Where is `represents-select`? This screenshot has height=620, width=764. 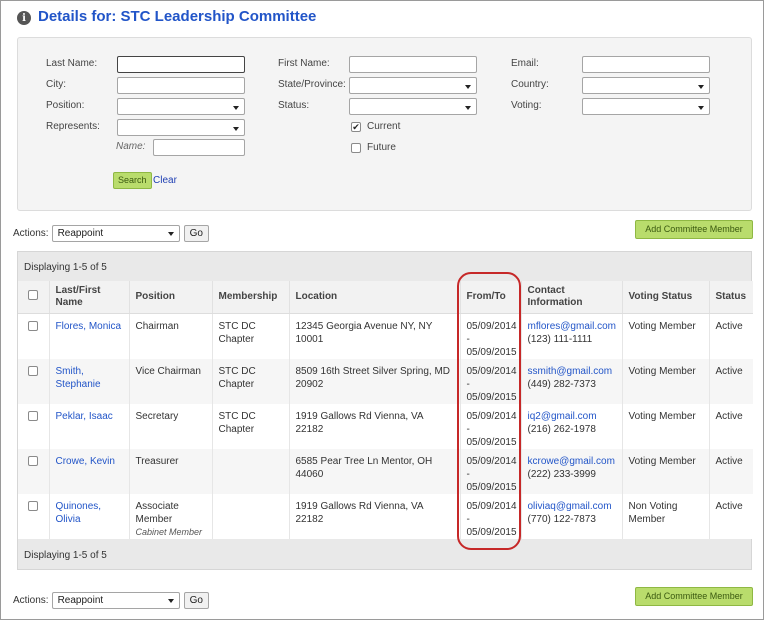 represents-select is located at coordinates (181, 127).